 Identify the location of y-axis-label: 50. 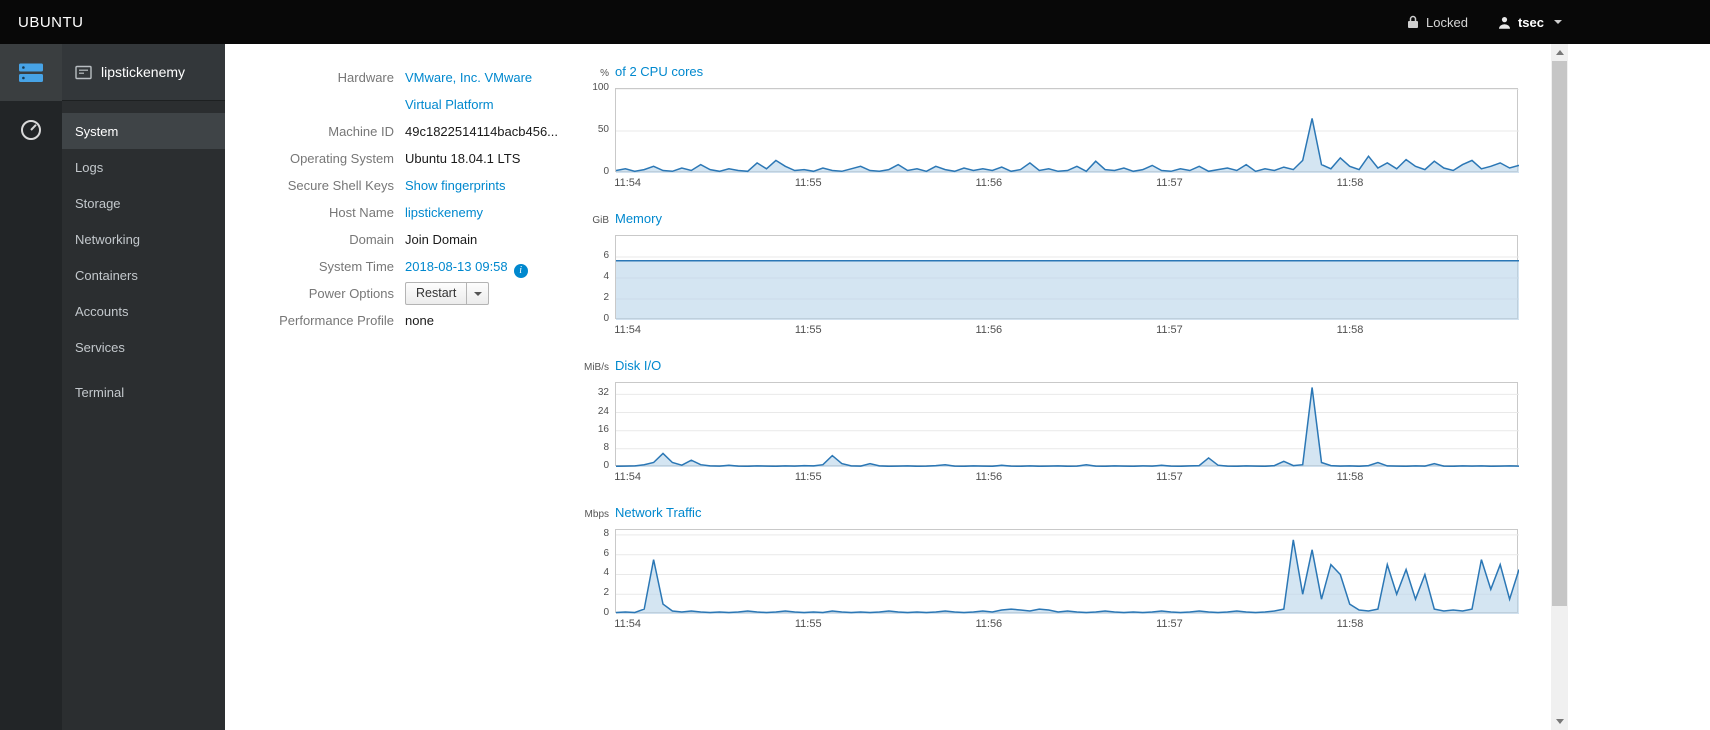
(603, 129).